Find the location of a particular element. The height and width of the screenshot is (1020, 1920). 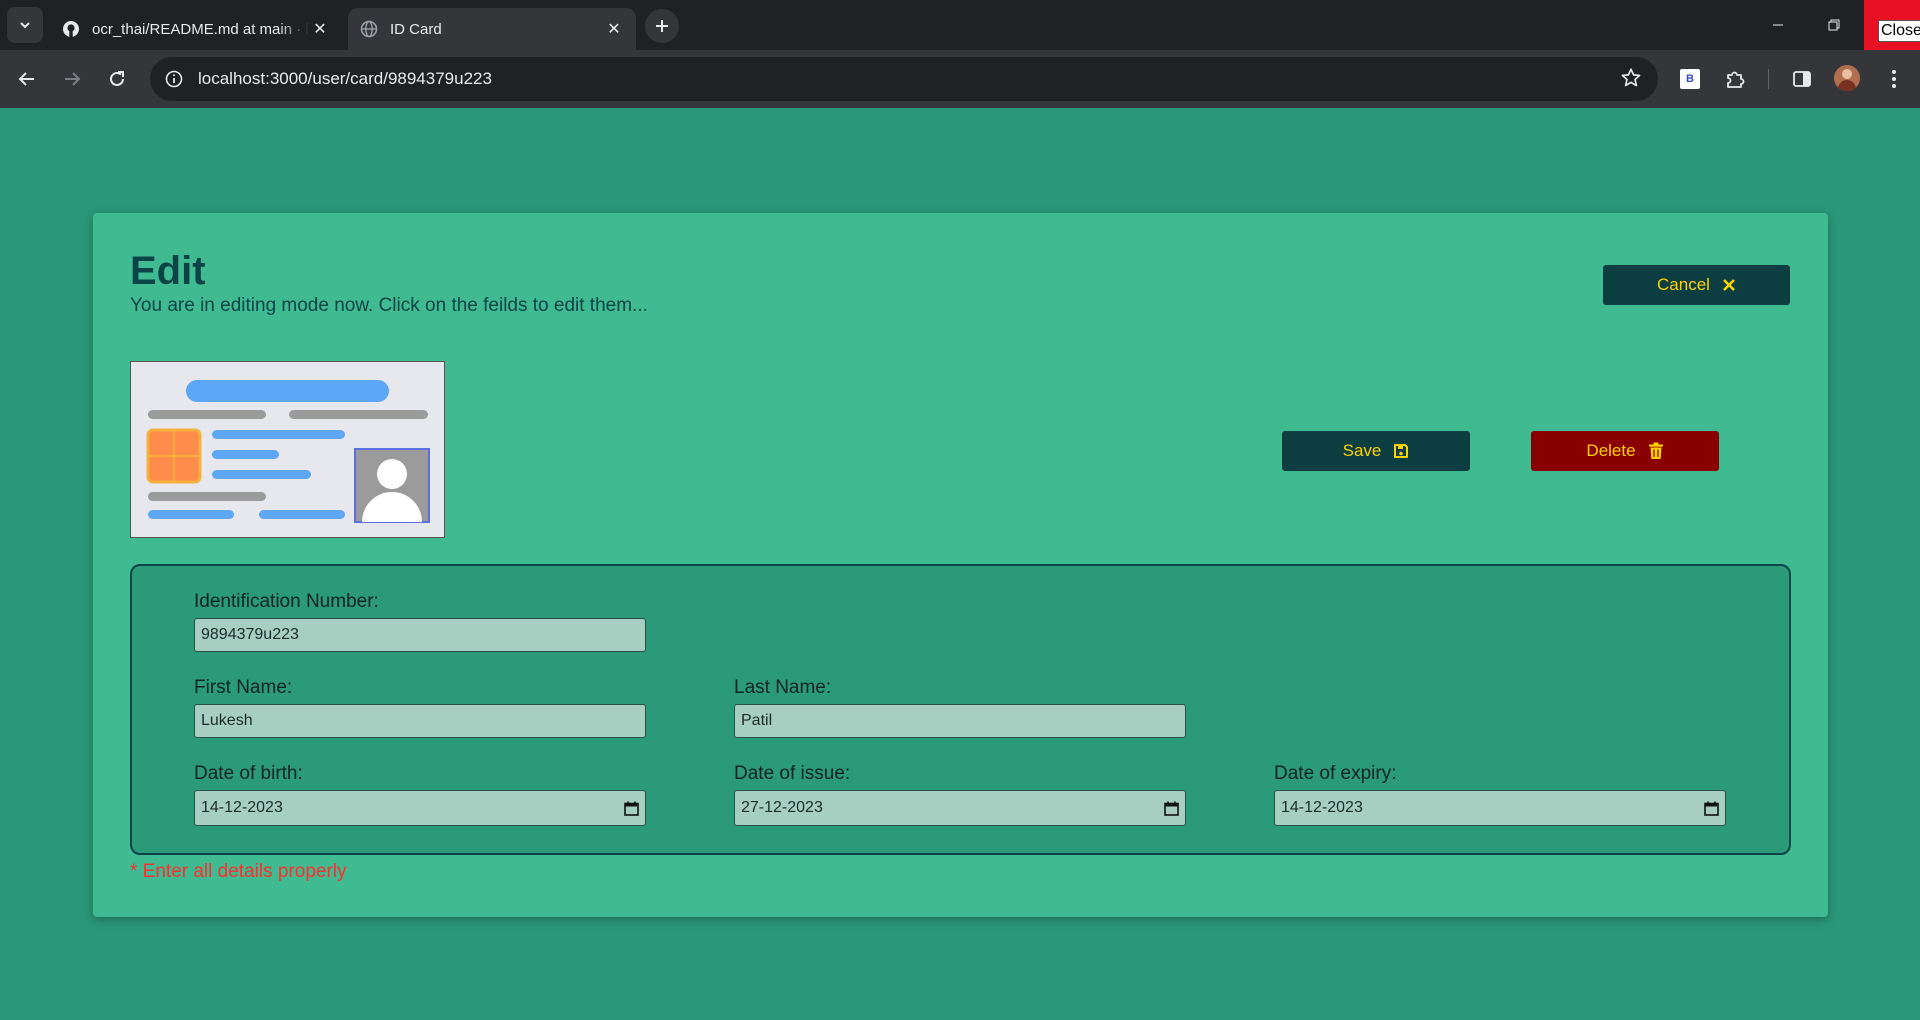

side-panel-button is located at coordinates (1802, 79).